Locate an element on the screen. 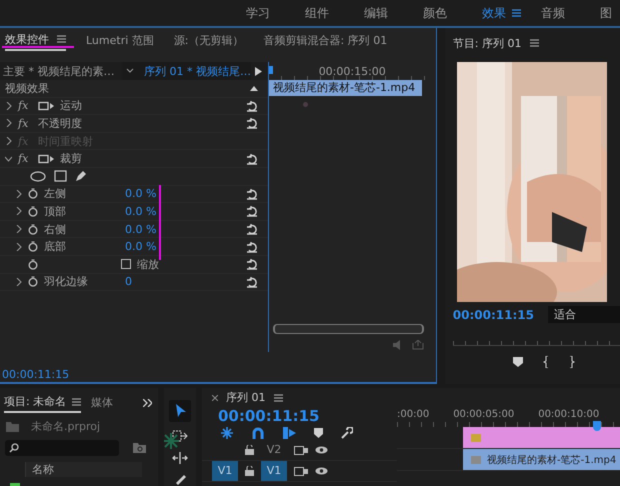  workspace-tab: 效果 is located at coordinates (511, 13).